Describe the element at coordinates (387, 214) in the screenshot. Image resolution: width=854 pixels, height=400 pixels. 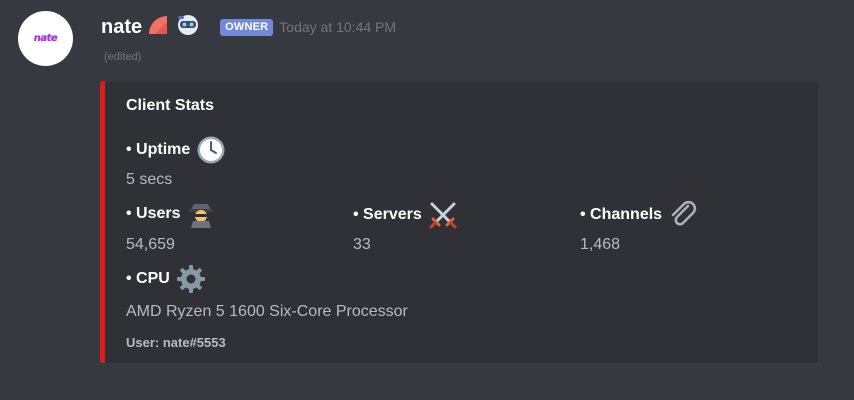
I see `field-servers-label: • Servers` at that location.